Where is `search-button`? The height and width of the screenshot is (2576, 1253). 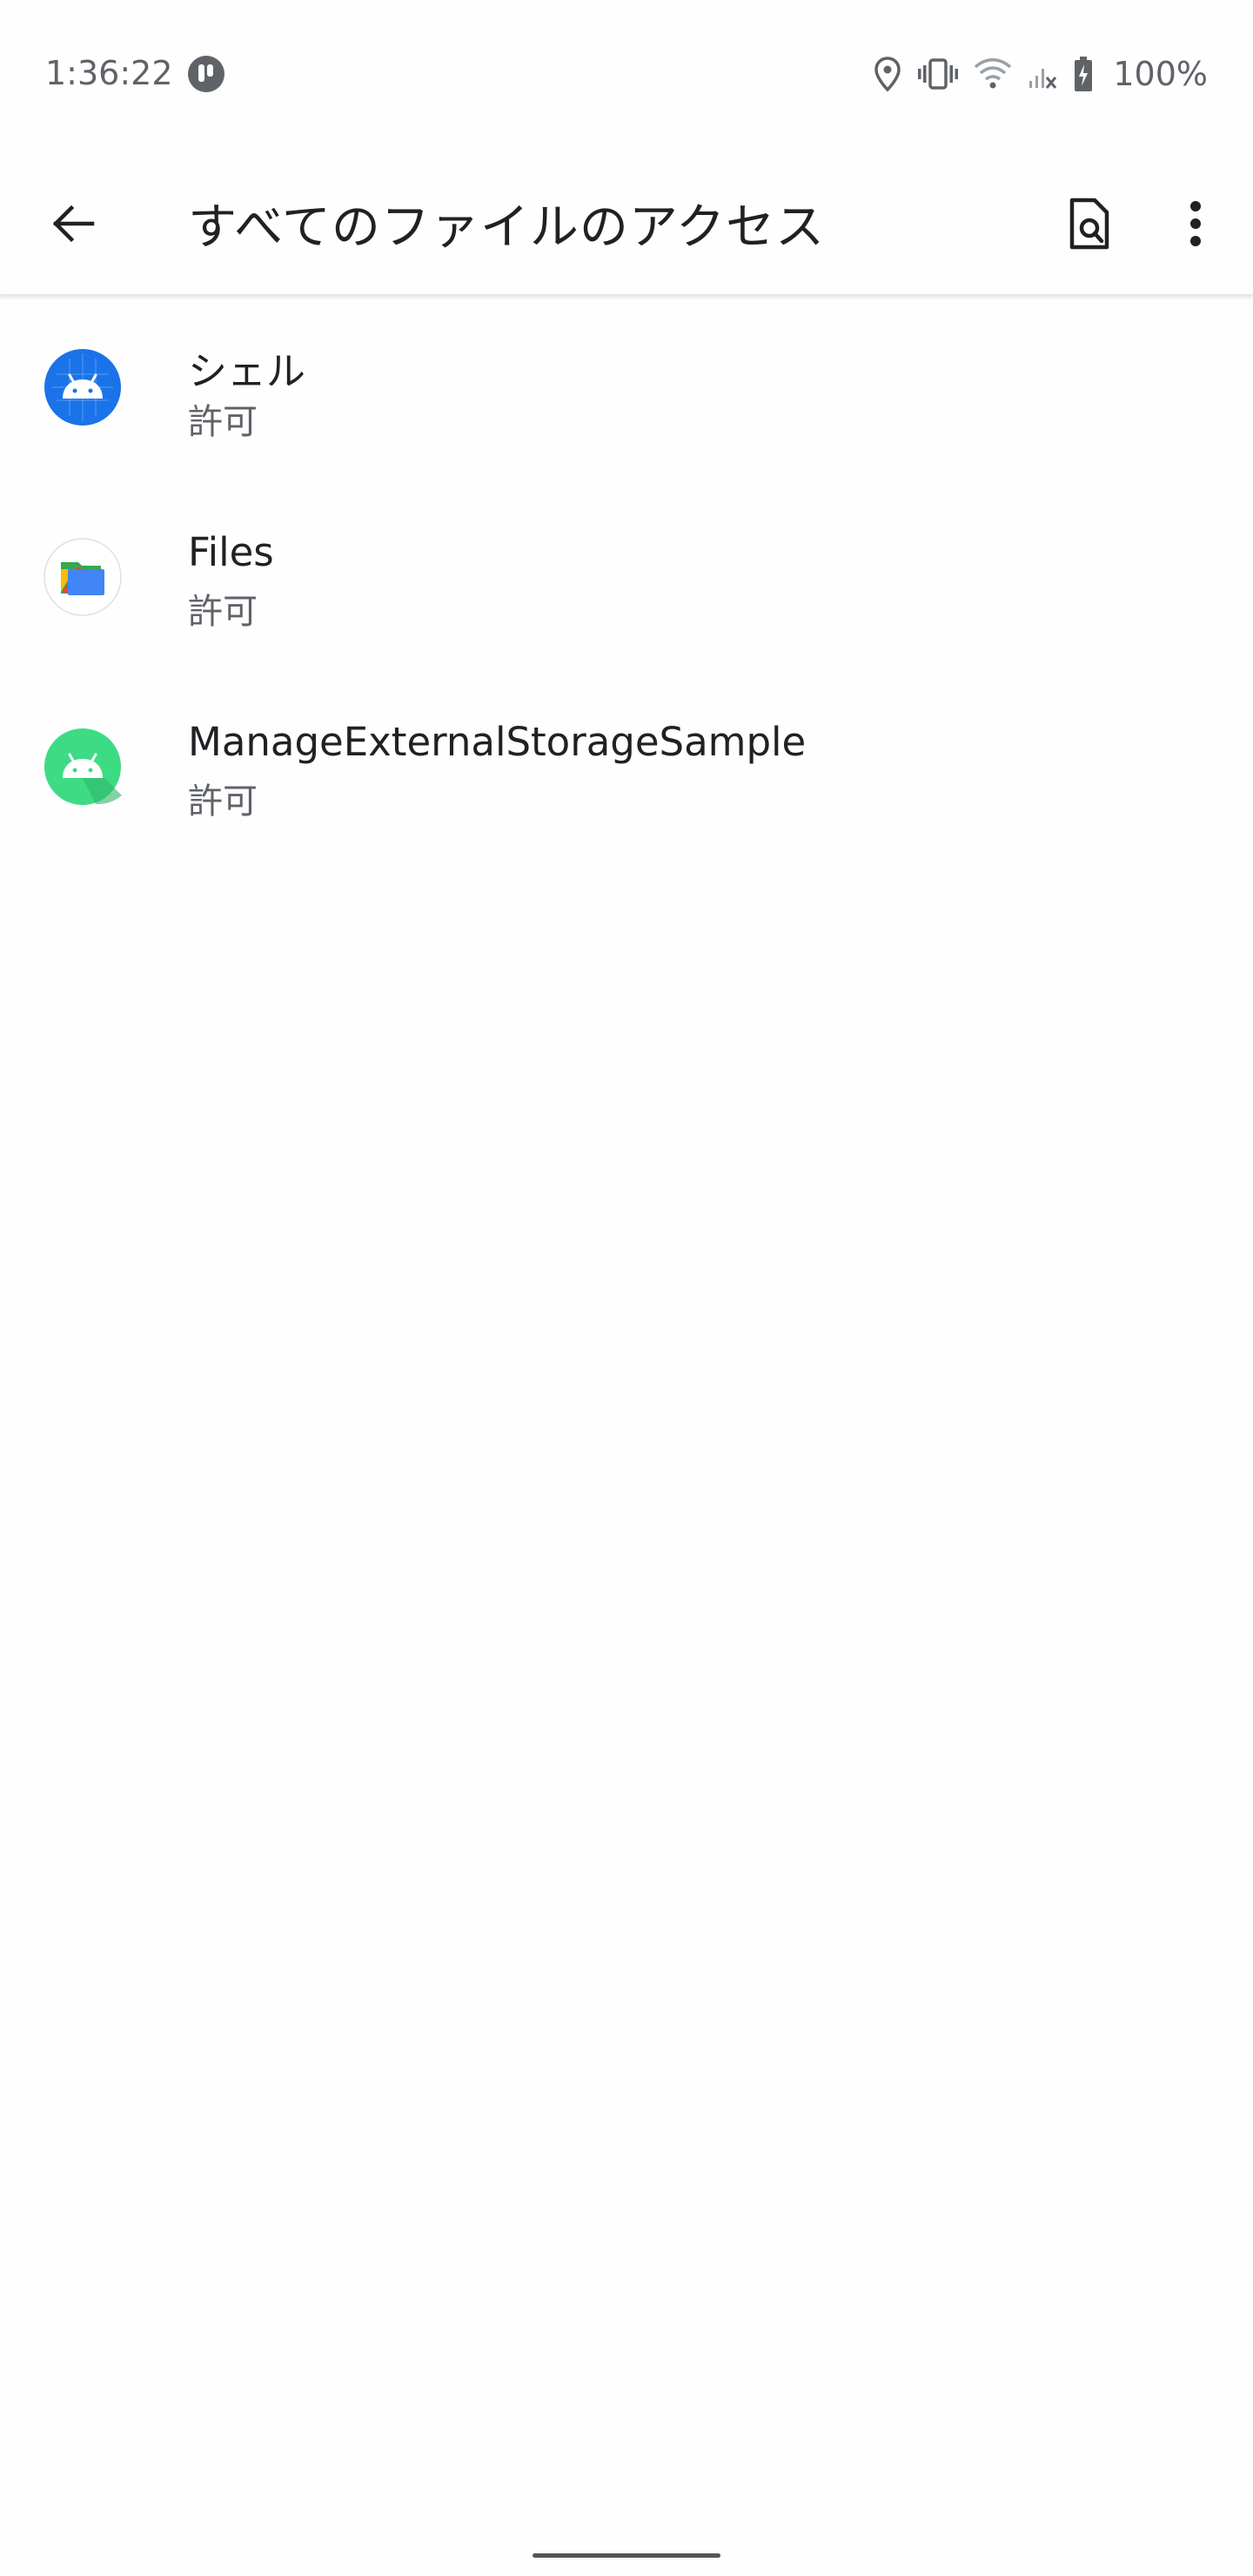 search-button is located at coordinates (1089, 223).